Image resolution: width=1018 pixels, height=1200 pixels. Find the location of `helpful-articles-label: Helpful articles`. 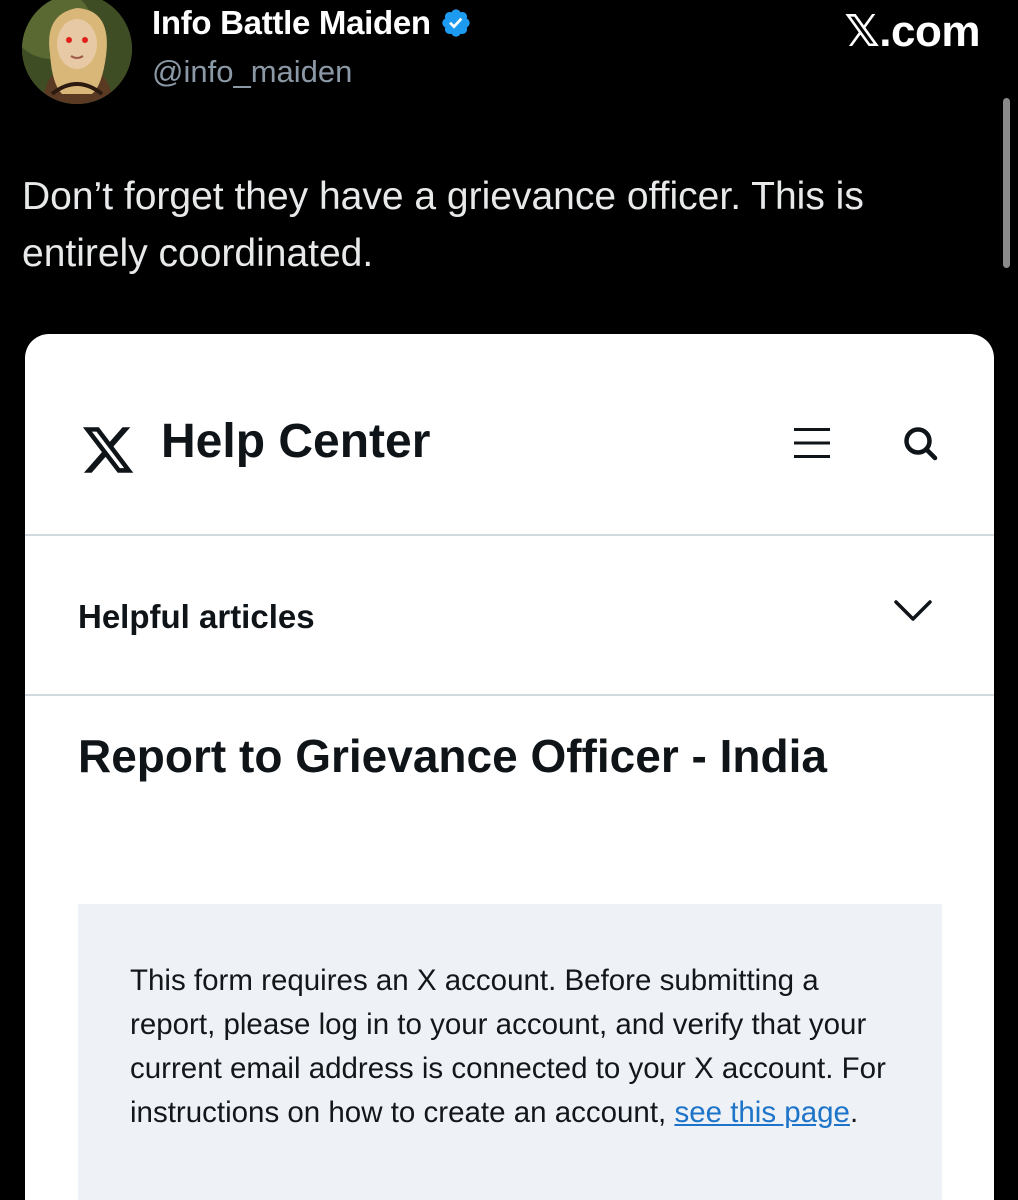

helpful-articles-label: Helpful articles is located at coordinates (196, 616).